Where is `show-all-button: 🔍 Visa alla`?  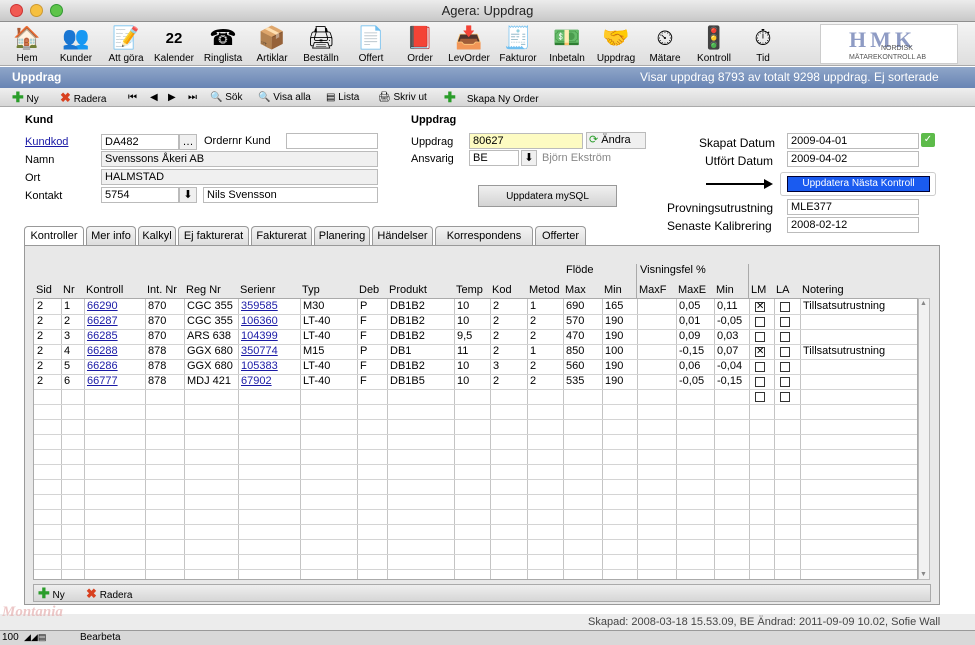 show-all-button: 🔍 Visa alla is located at coordinates (284, 97).